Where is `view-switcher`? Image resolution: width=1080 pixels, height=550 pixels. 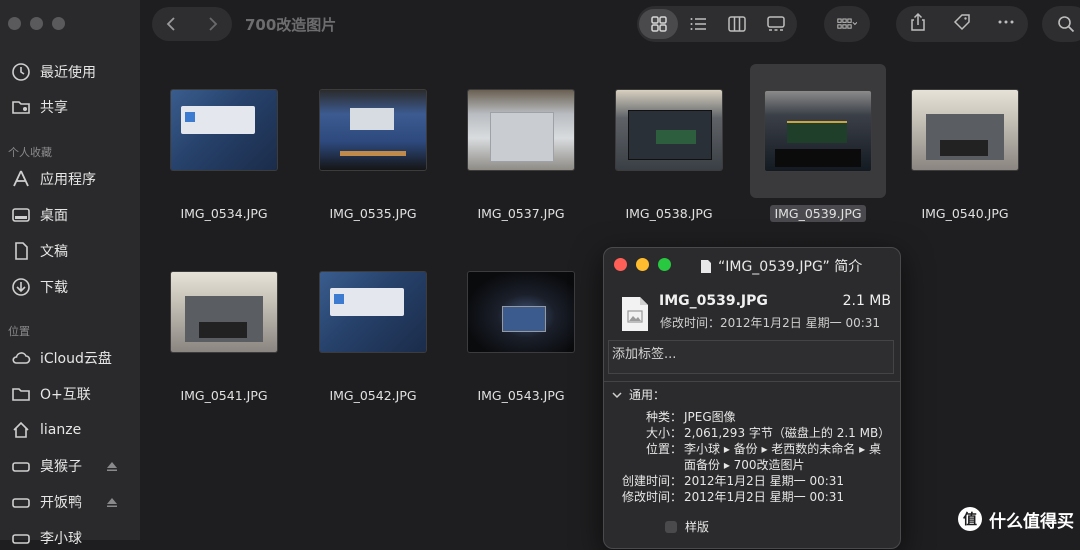
view-switcher is located at coordinates (717, 24).